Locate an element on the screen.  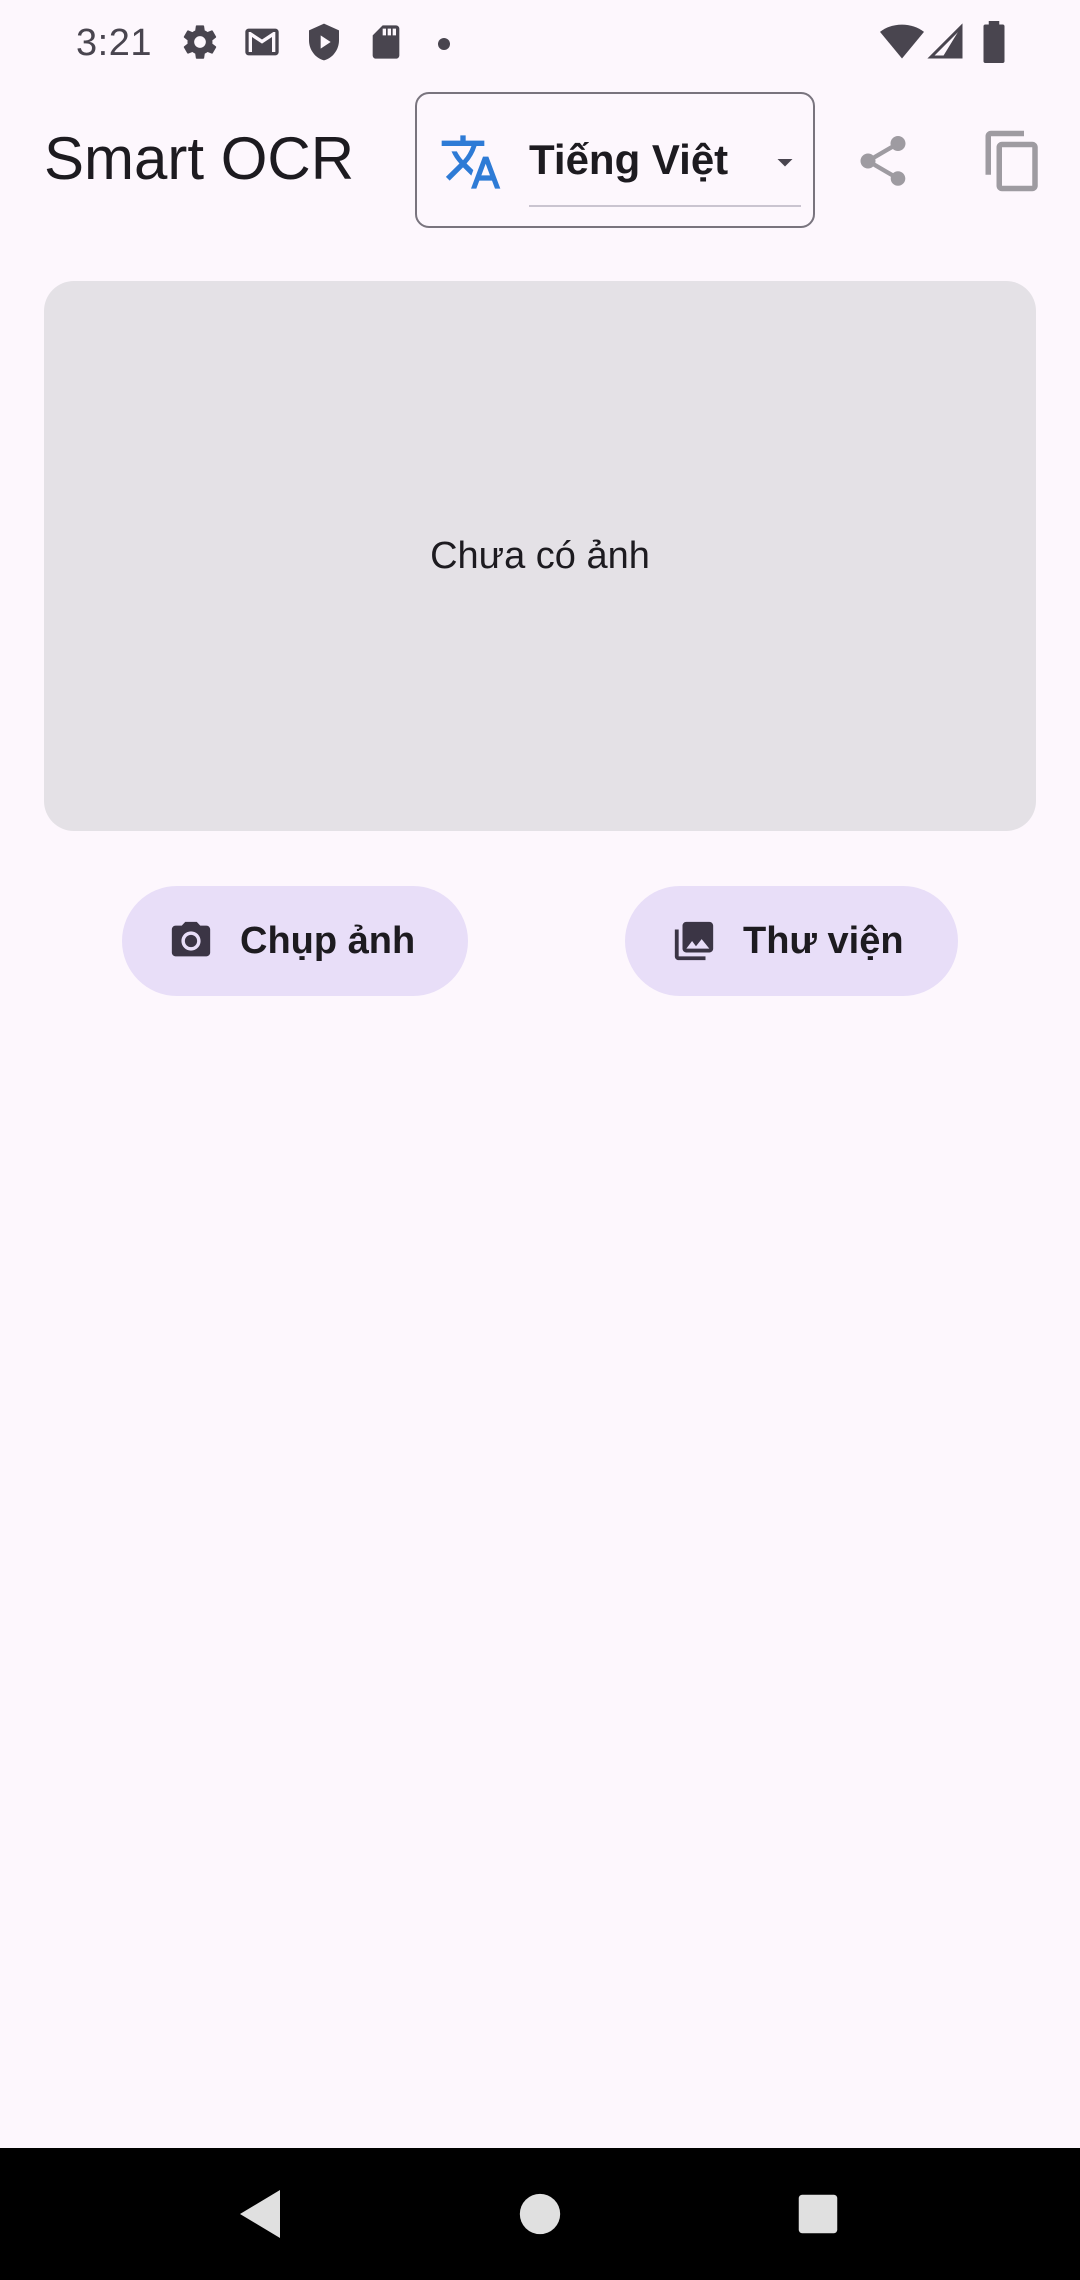
back-icon is located at coordinates (260, 2214).